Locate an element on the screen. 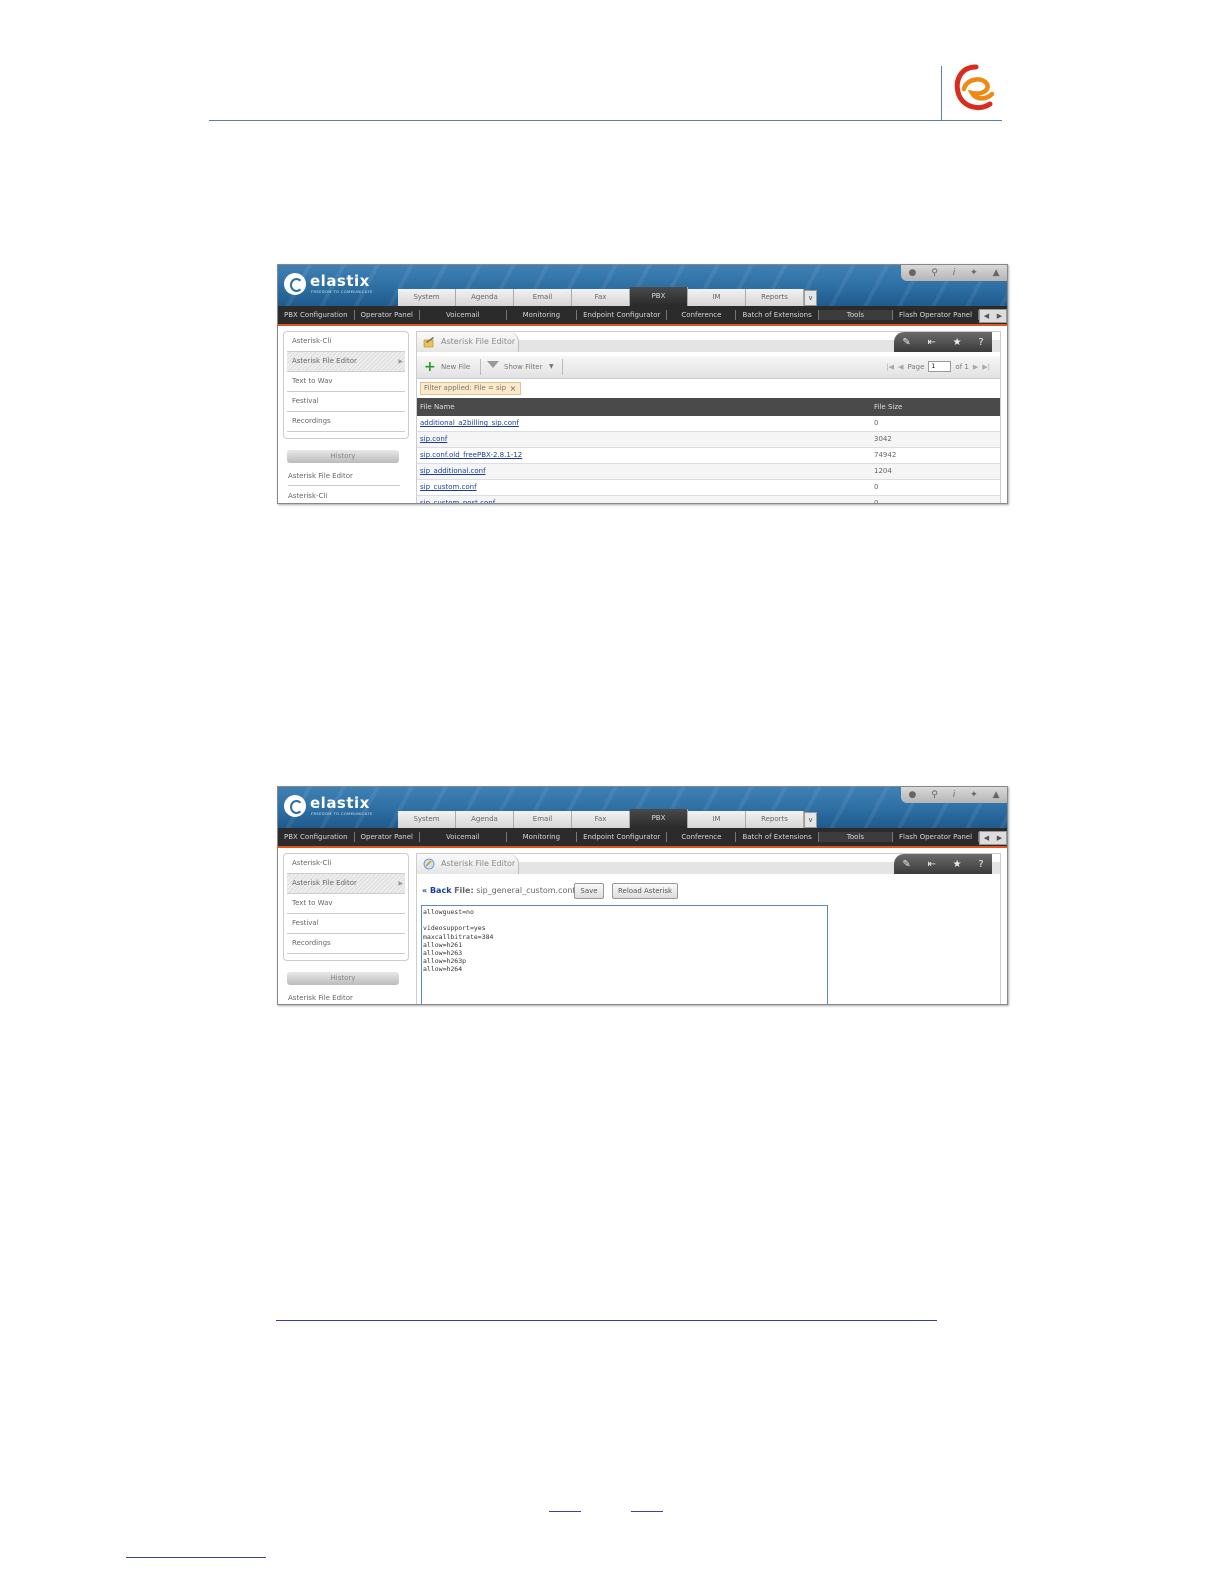  reload-asterisk-button: Reload Asterisk is located at coordinates (645, 891).